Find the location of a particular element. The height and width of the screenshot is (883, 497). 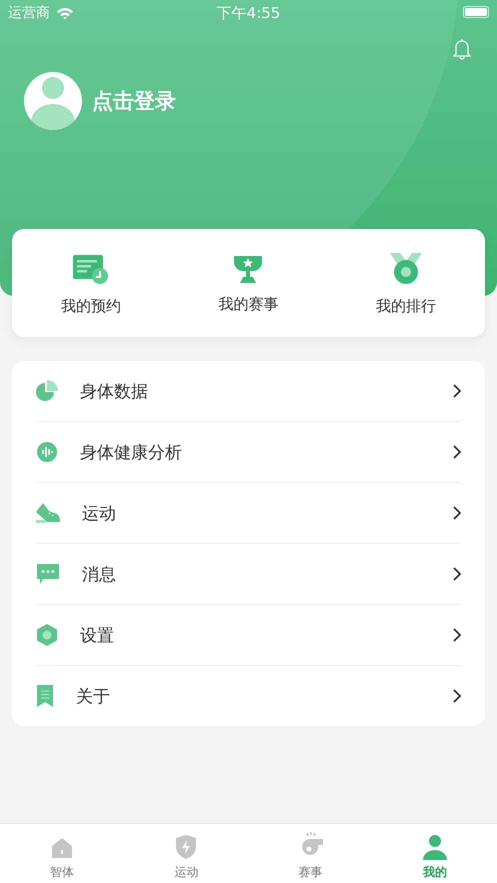

menu-item-label: 身体健康分析 is located at coordinates (255, 452).